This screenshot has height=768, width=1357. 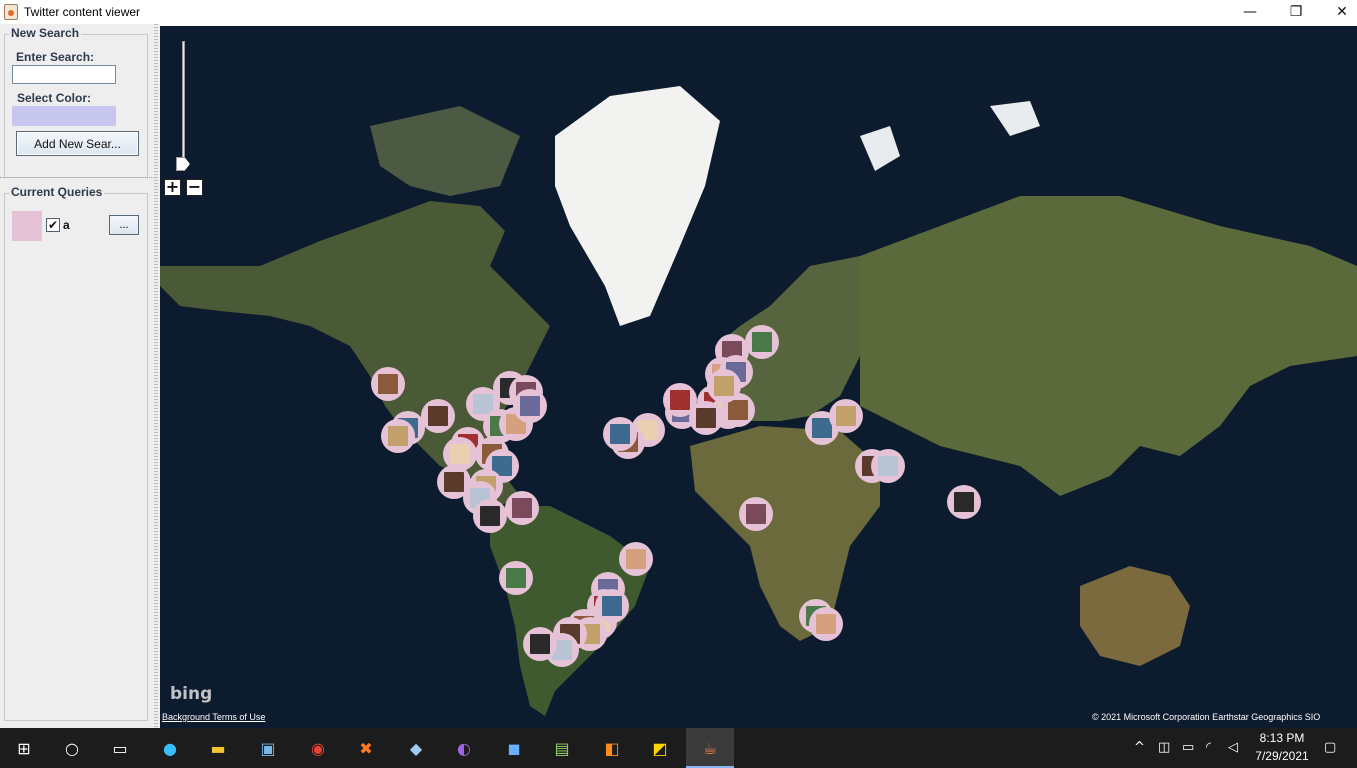 What do you see at coordinates (183, 103) in the screenshot?
I see `zoom-slider-track` at bounding box center [183, 103].